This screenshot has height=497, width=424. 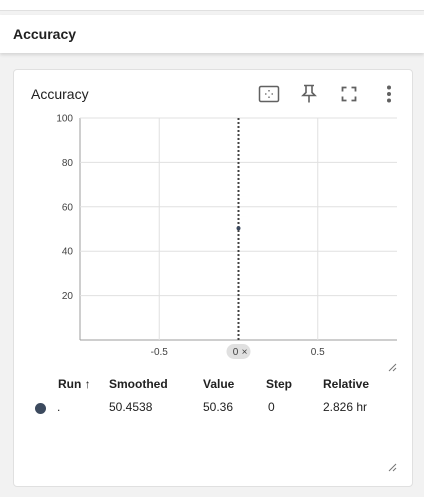 What do you see at coordinates (212, 34) in the screenshot?
I see `section-header: Accuracy` at bounding box center [212, 34].